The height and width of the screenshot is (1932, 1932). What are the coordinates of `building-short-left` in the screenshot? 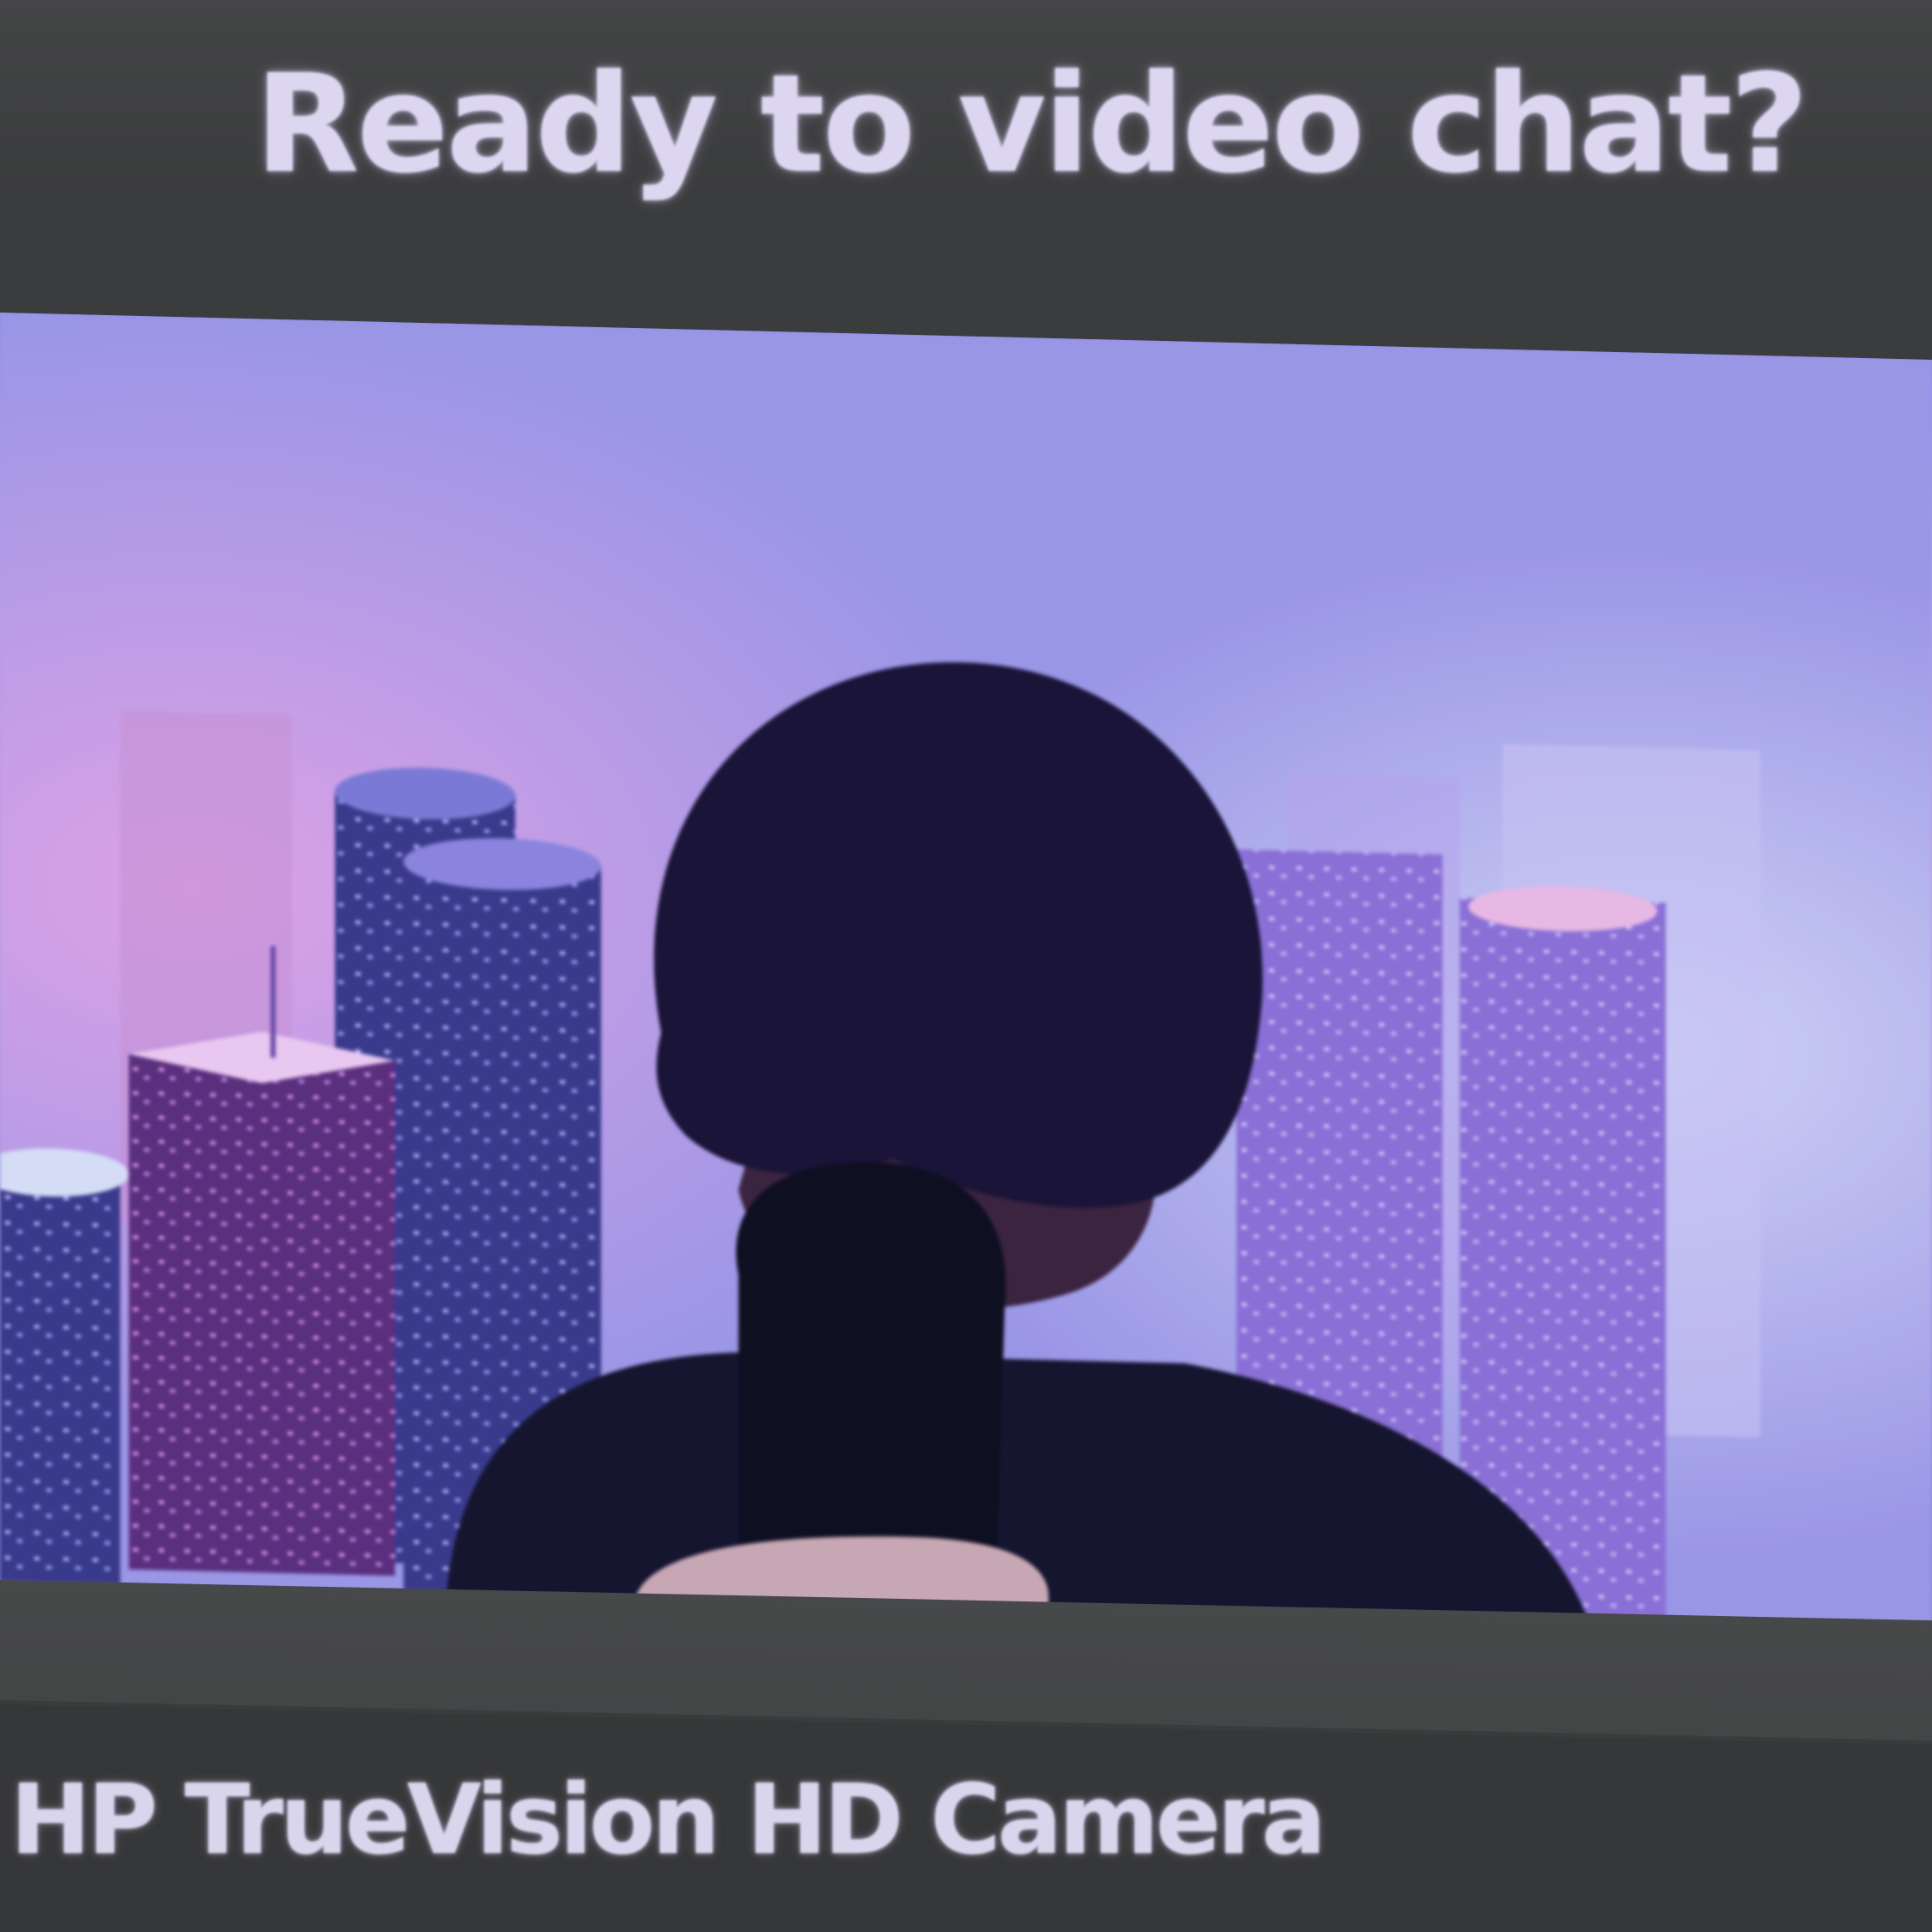 It's located at (64, 1367).